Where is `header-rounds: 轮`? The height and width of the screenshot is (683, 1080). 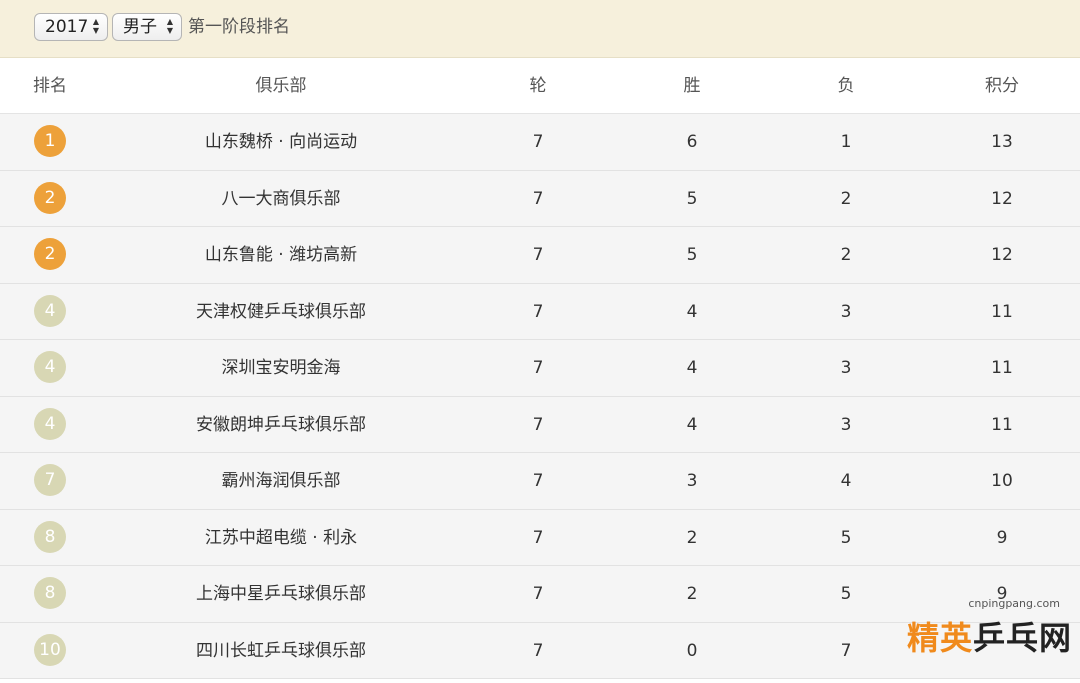
header-rounds: 轮 is located at coordinates (538, 86).